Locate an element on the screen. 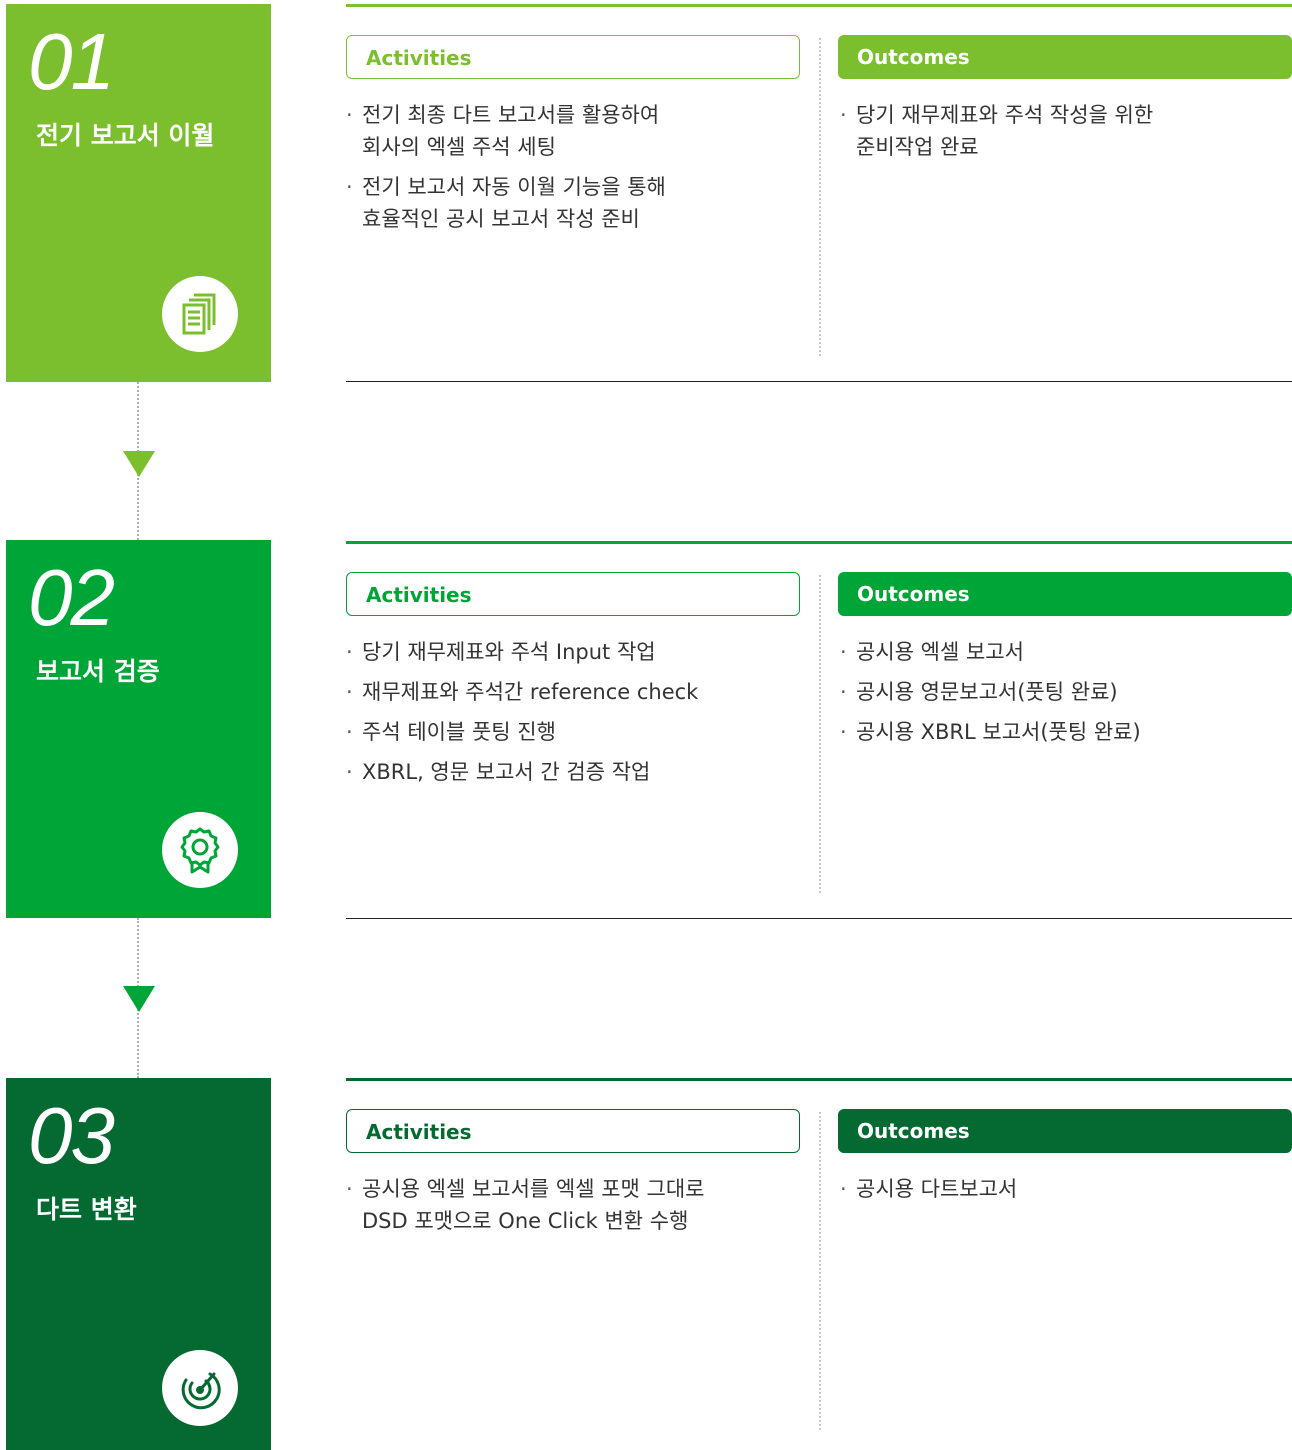 The image size is (1292, 1450). award-badge-icon is located at coordinates (200, 850).